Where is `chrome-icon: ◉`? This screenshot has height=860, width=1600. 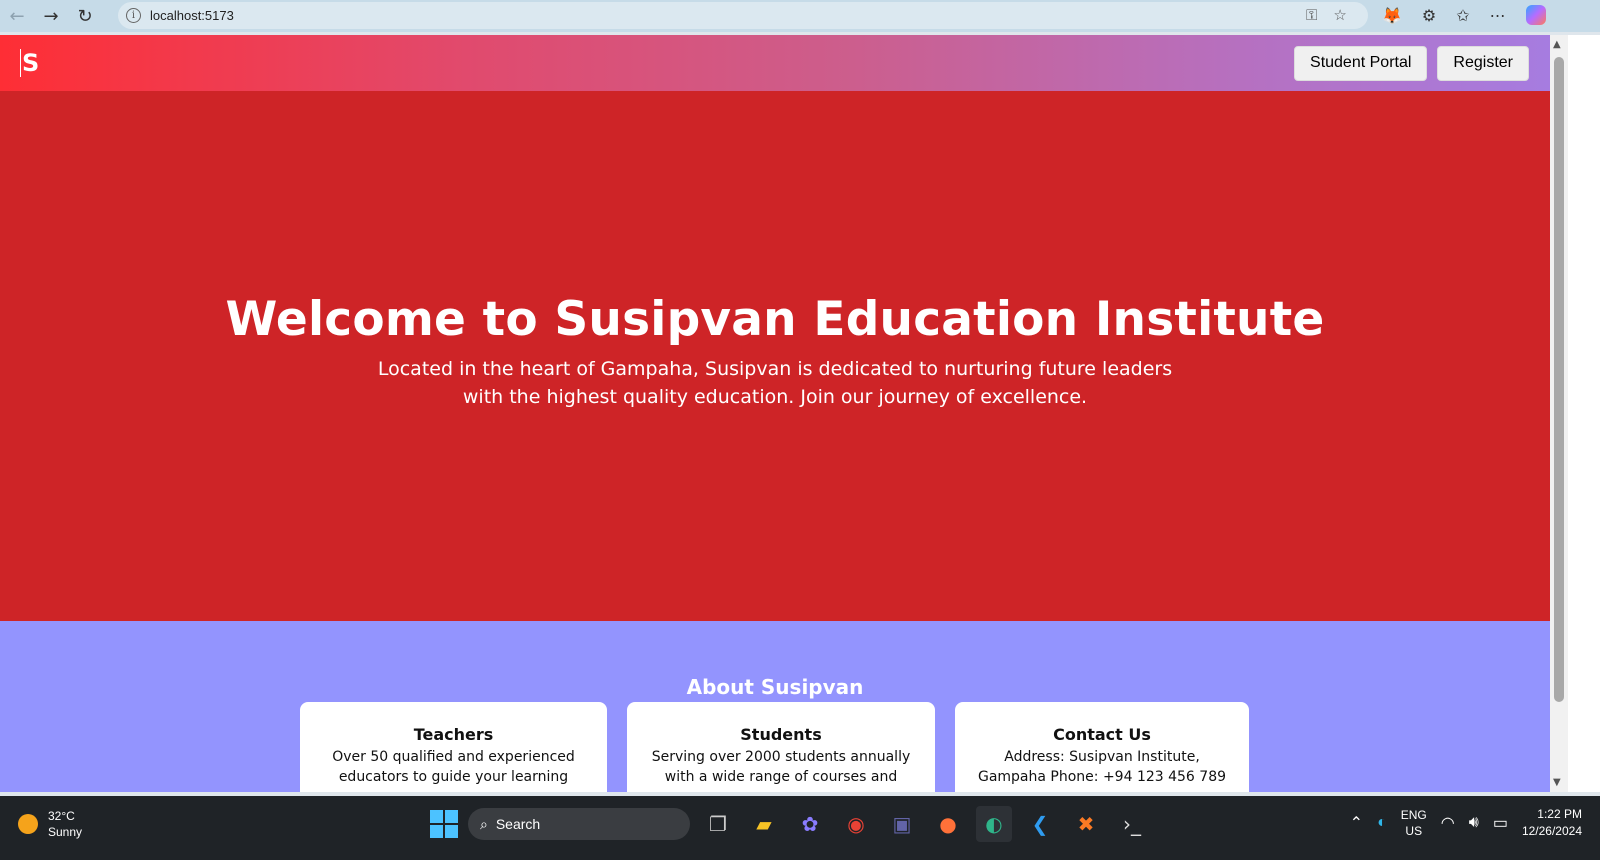
chrome-icon: ◉ is located at coordinates (856, 824).